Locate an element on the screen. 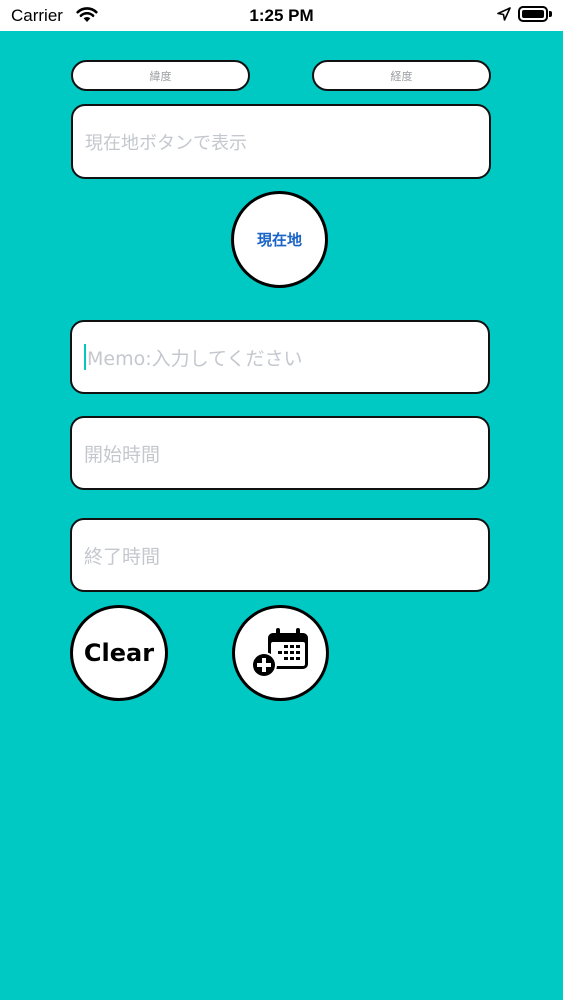 This screenshot has height=1000, width=563. longitude-field: 経度 is located at coordinates (401, 75).